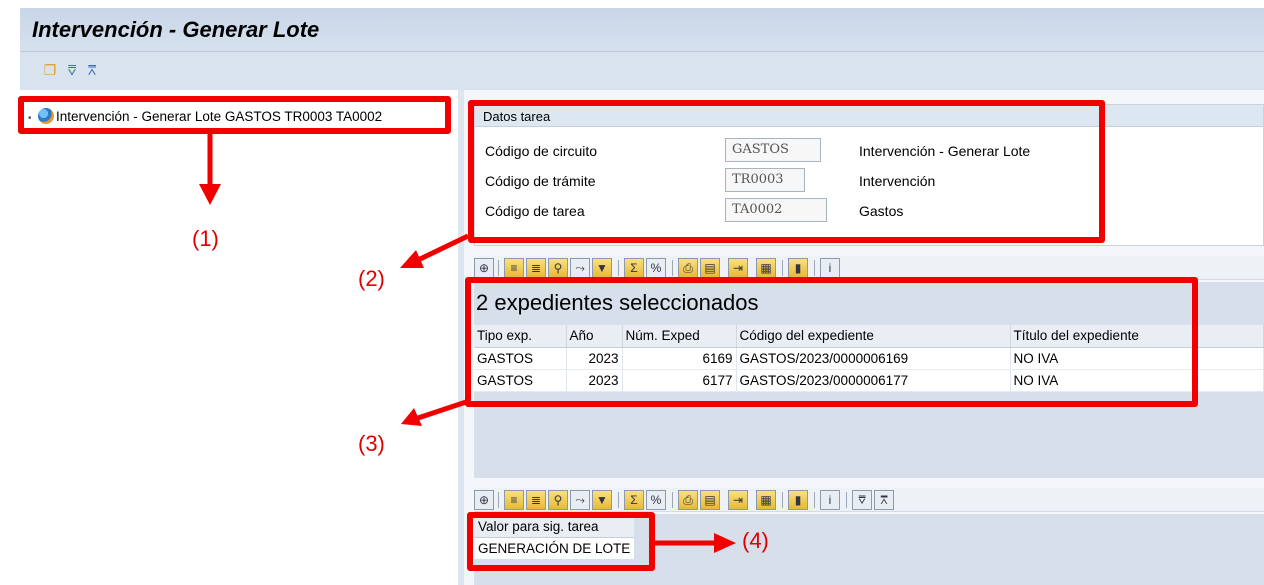  I want to click on window-title-bar: Intervención - Generar Lote, so click(642, 30).